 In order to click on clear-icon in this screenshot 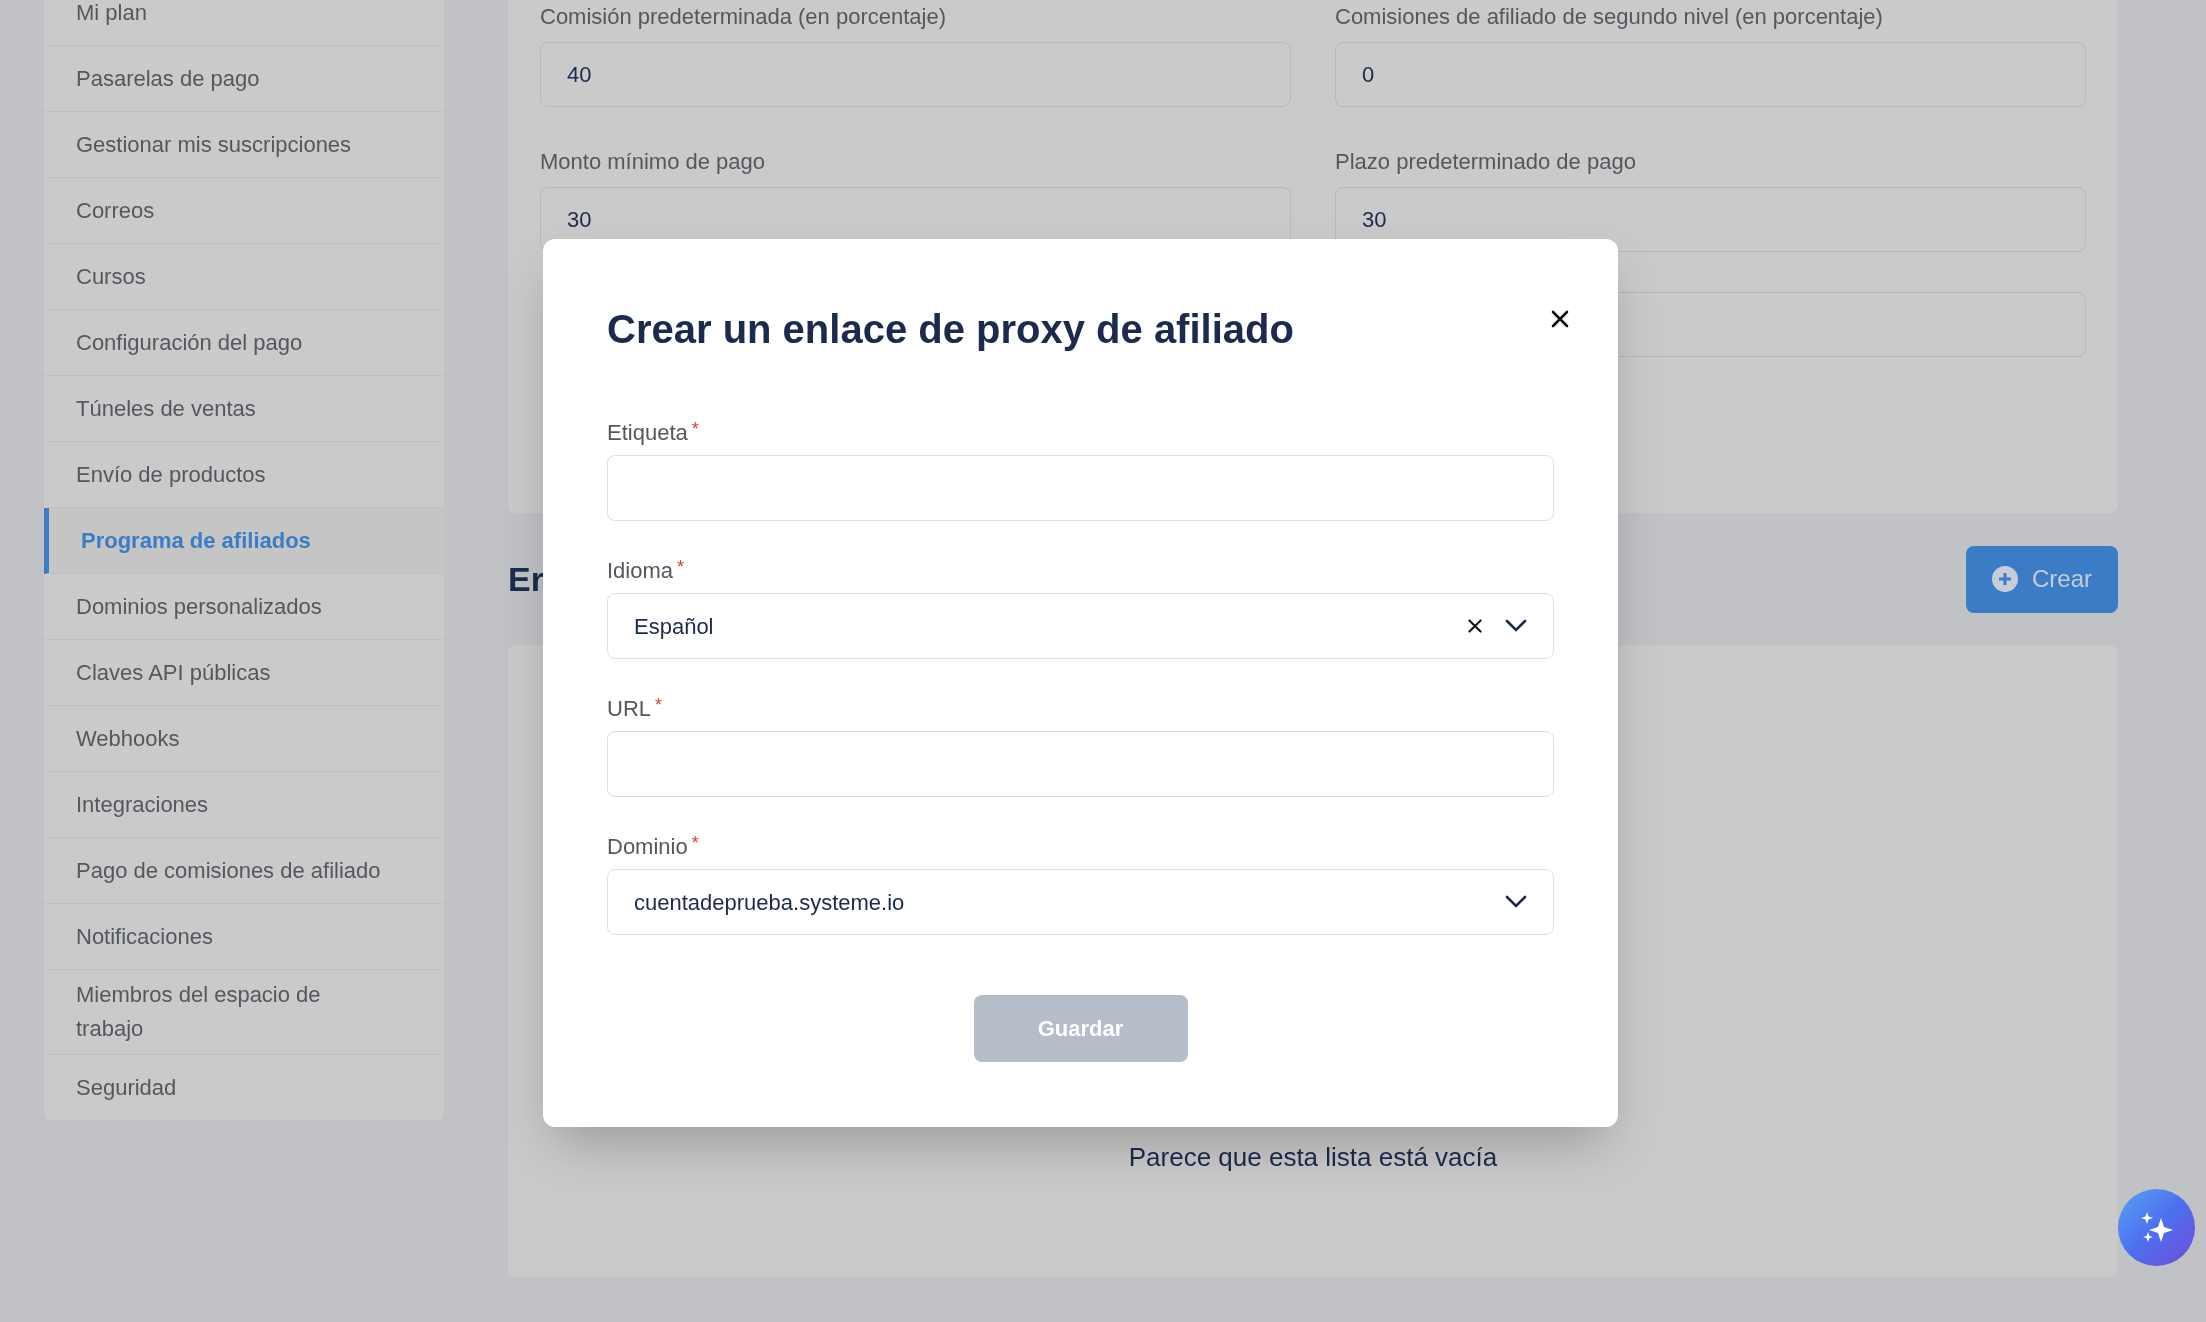, I will do `click(1475, 626)`.